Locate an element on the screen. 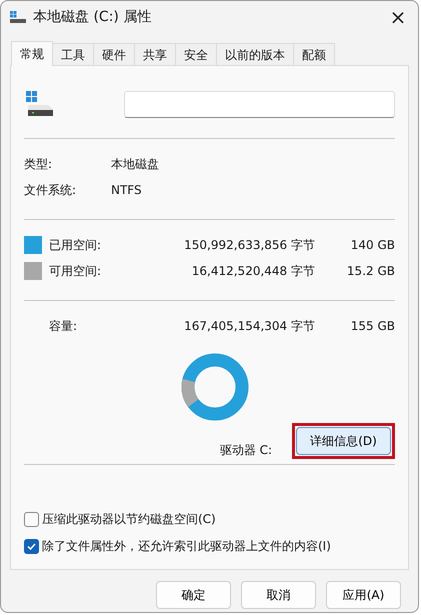 The width and height of the screenshot is (421, 615). tab: 配额 is located at coordinates (314, 54).